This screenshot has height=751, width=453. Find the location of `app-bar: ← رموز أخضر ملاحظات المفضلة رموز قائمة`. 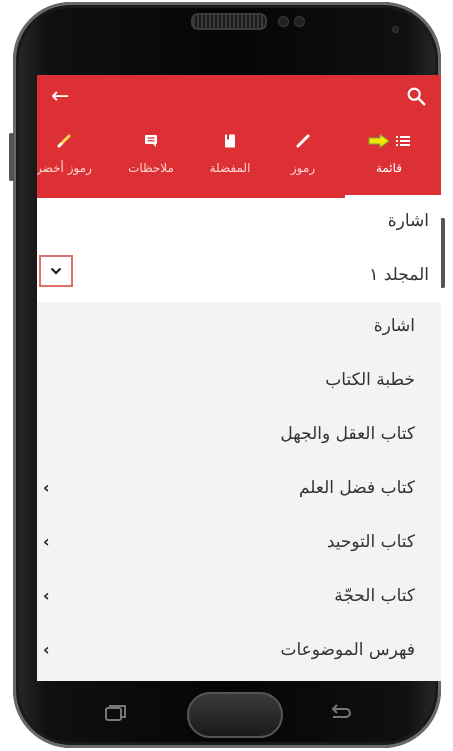

app-bar: ← رموز أخضر ملاحظات المفضلة رموز قائمة is located at coordinates (239, 136).